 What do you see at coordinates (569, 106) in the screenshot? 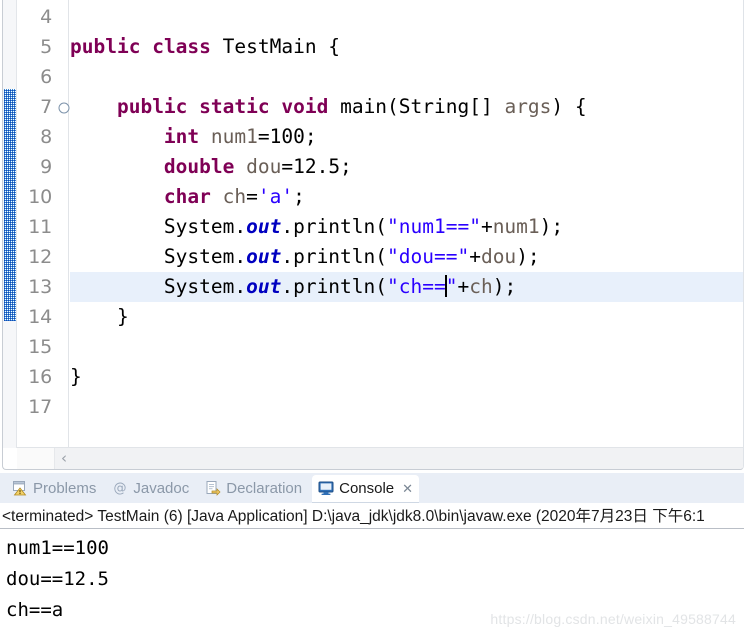
I see `code-token: ) {` at bounding box center [569, 106].